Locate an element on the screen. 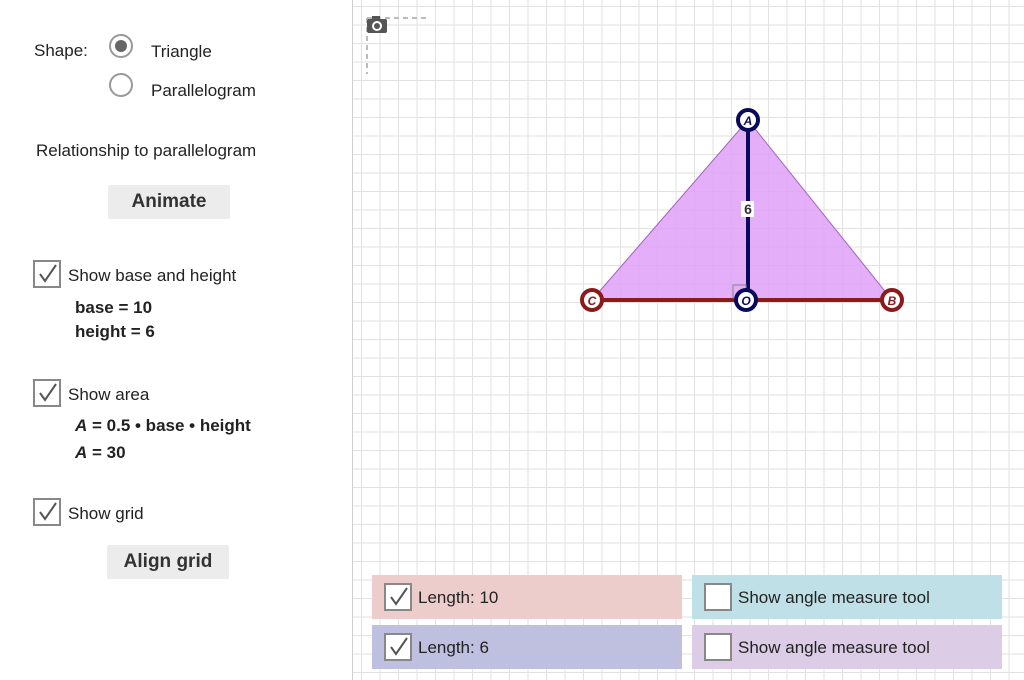 The width and height of the screenshot is (1024, 680). point-O: O is located at coordinates (746, 300).